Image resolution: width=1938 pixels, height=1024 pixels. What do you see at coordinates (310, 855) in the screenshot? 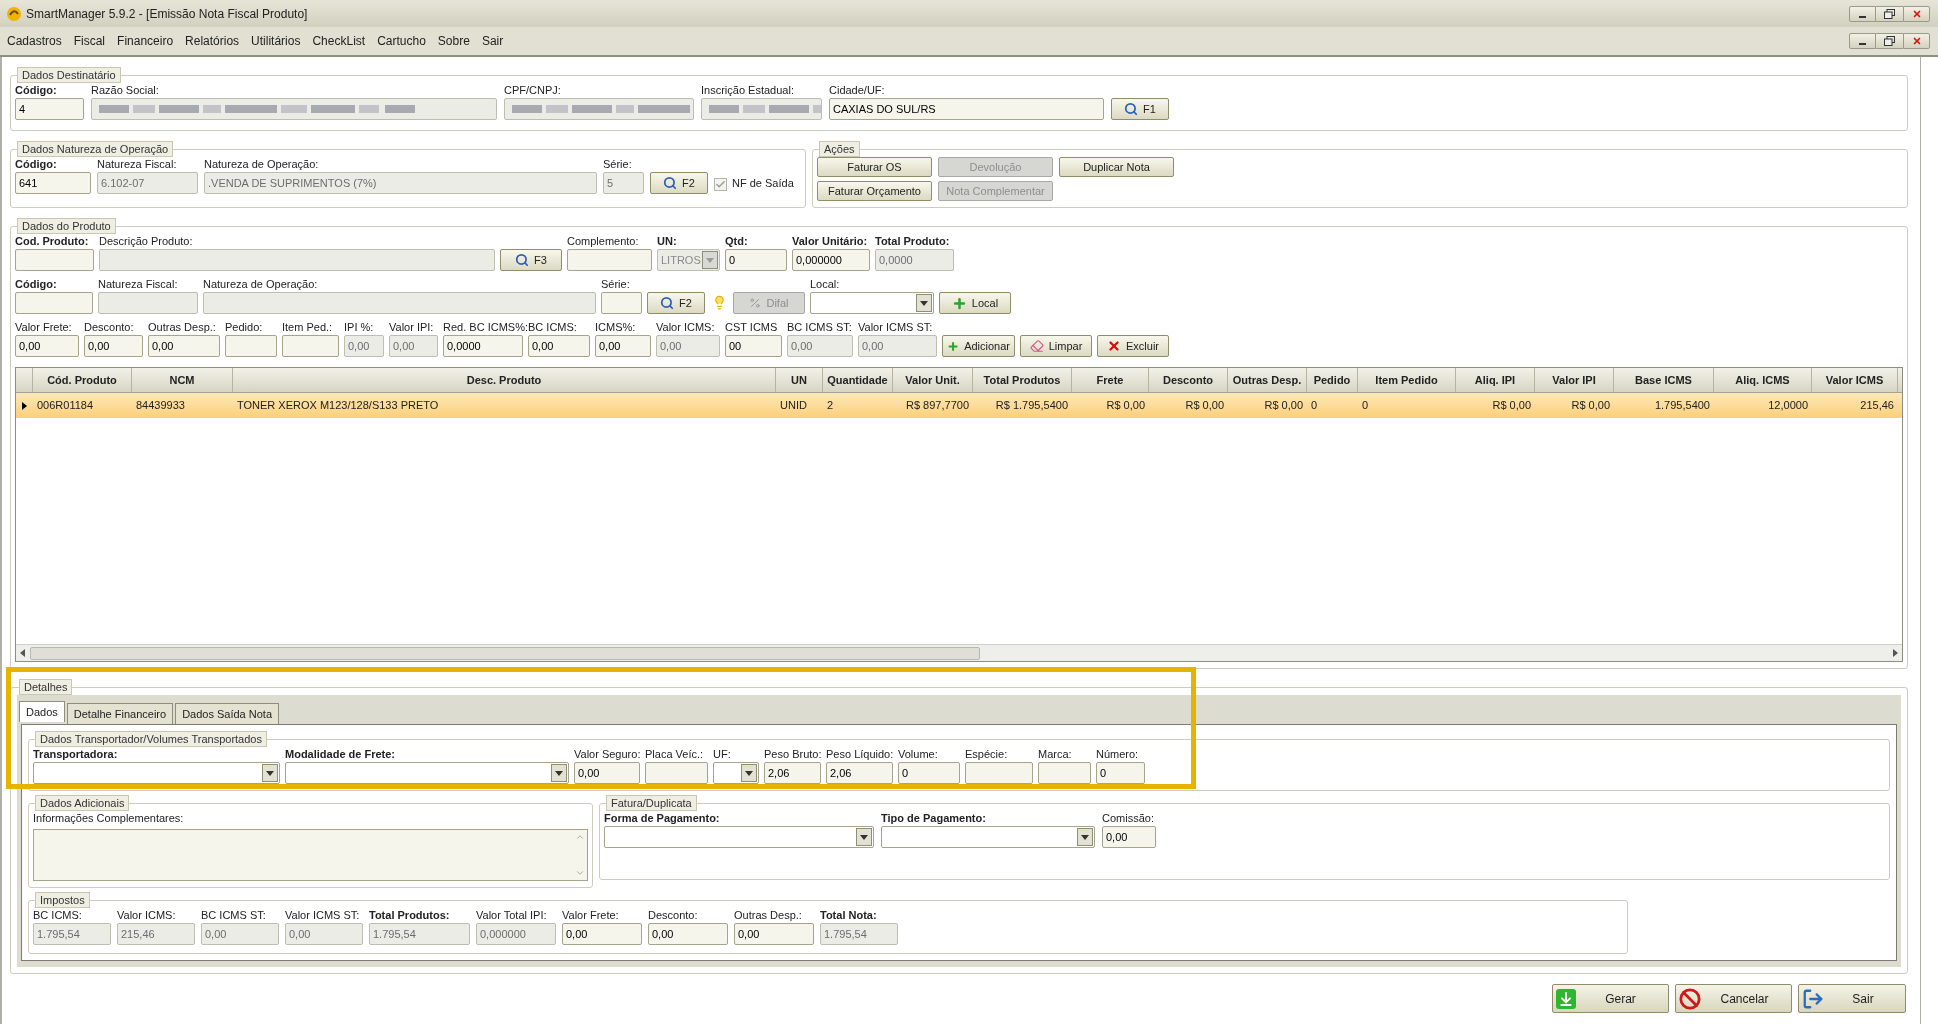
I see `text-area` at bounding box center [310, 855].